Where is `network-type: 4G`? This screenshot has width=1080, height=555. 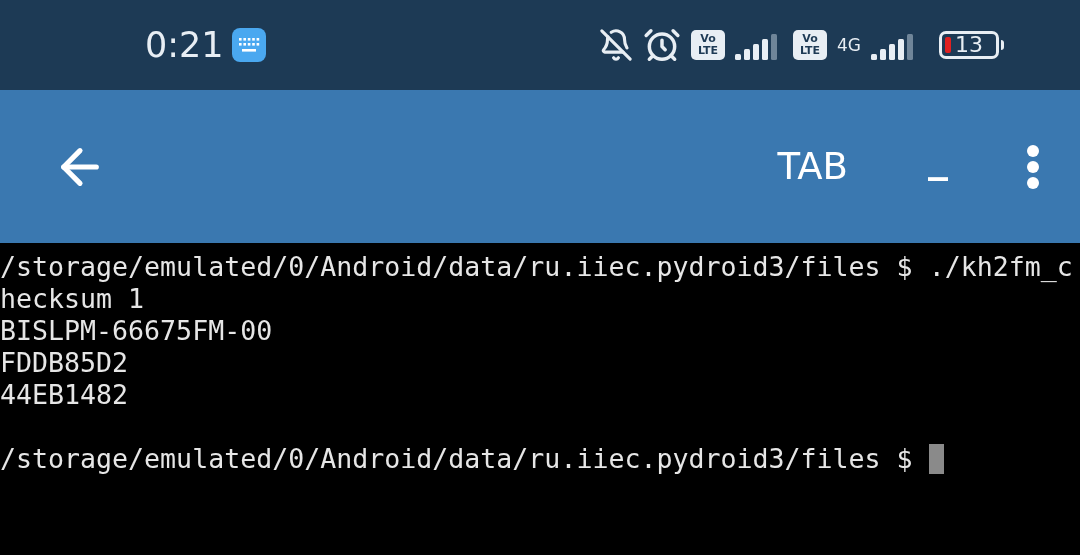 network-type: 4G is located at coordinates (849, 45).